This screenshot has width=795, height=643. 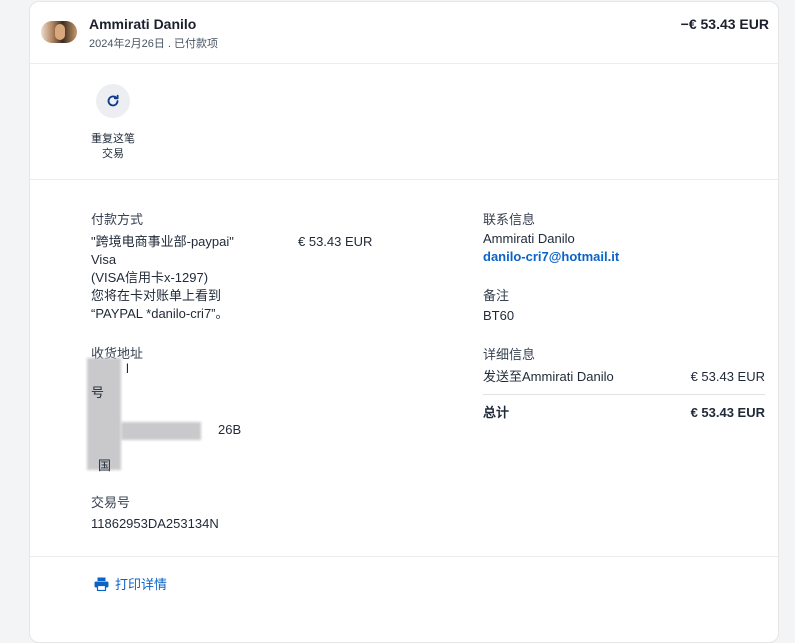 I want to click on transaction-id: 11862953DA253134N, so click(x=155, y=524).